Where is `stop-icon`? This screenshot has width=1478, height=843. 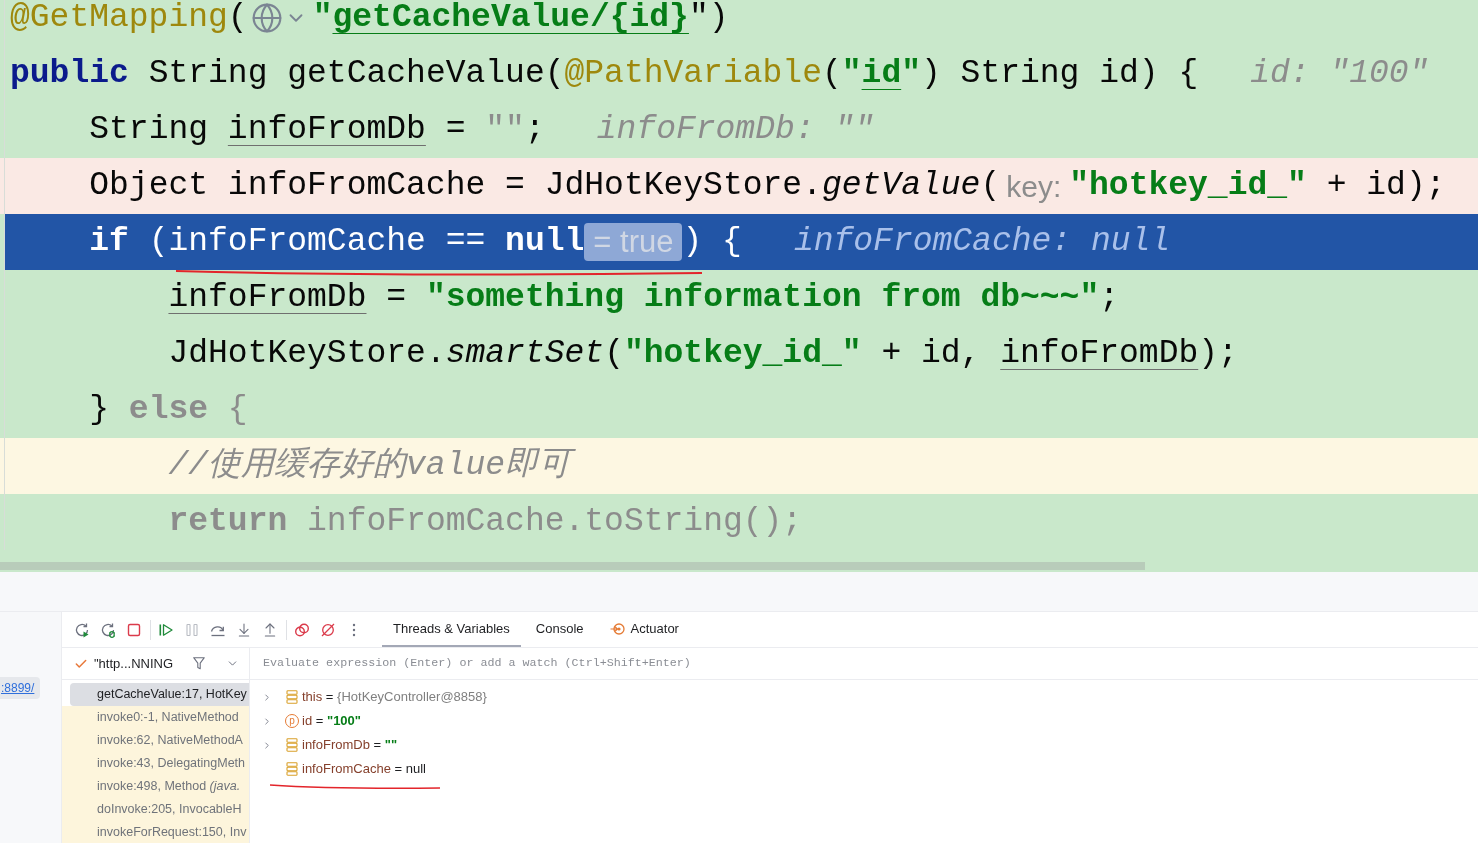 stop-icon is located at coordinates (134, 629).